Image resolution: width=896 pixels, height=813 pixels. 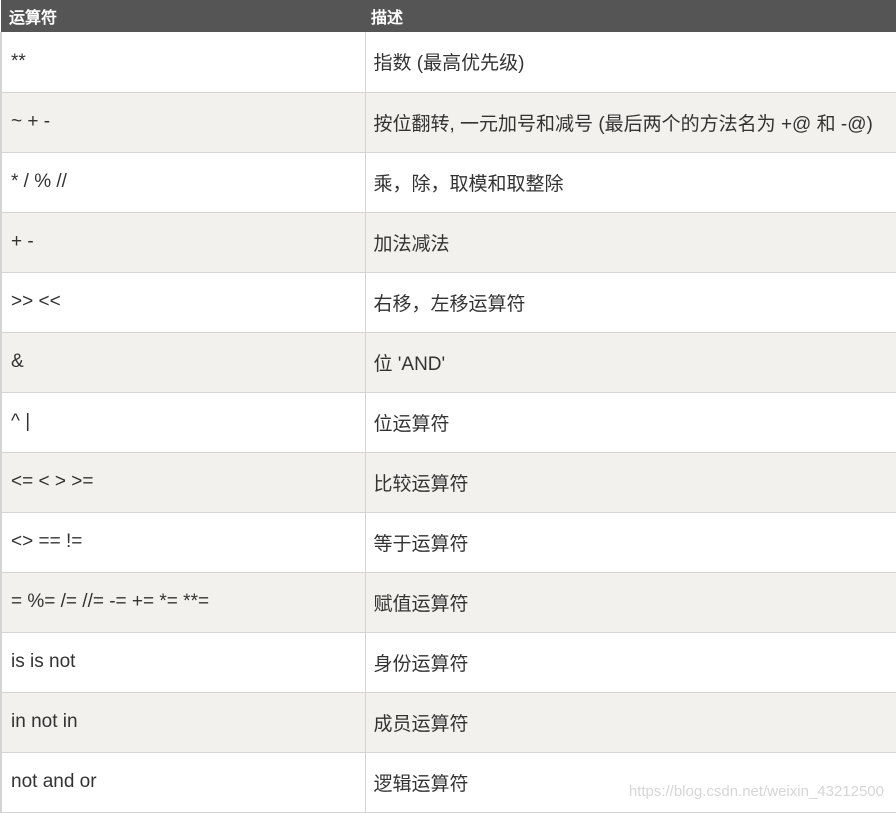 I want to click on description-cell: 加法减法, so click(x=630, y=242).